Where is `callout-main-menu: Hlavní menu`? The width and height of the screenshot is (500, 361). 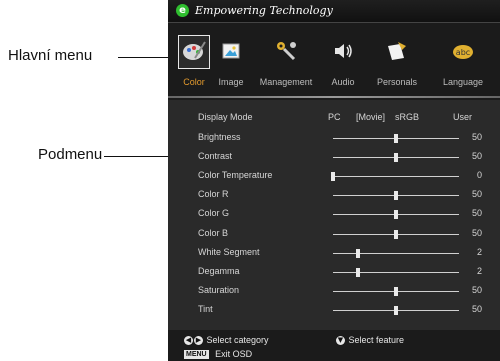
callout-main-menu: Hlavní menu is located at coordinates (50, 55).